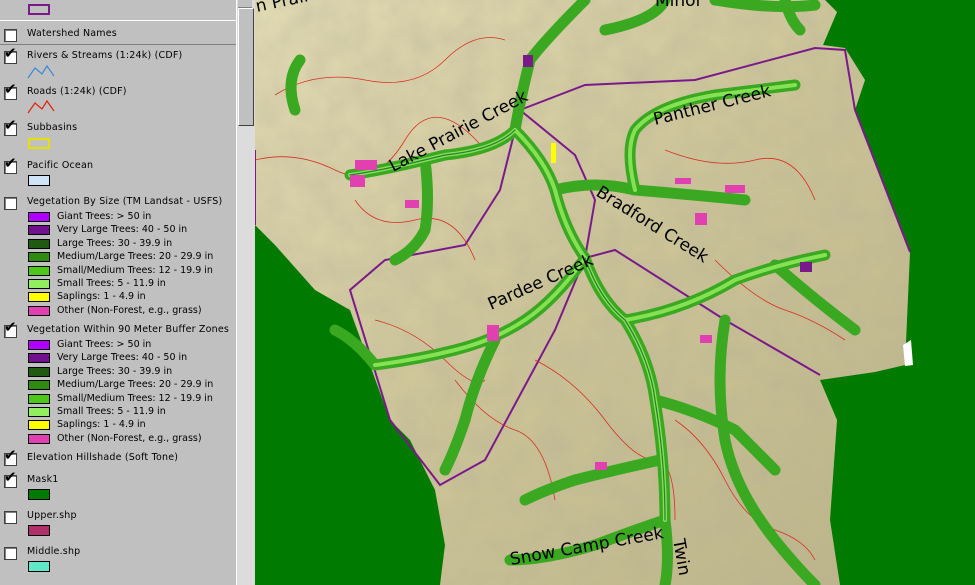 The width and height of the screenshot is (975, 585). I want to click on pacific-swatch, so click(39, 180).